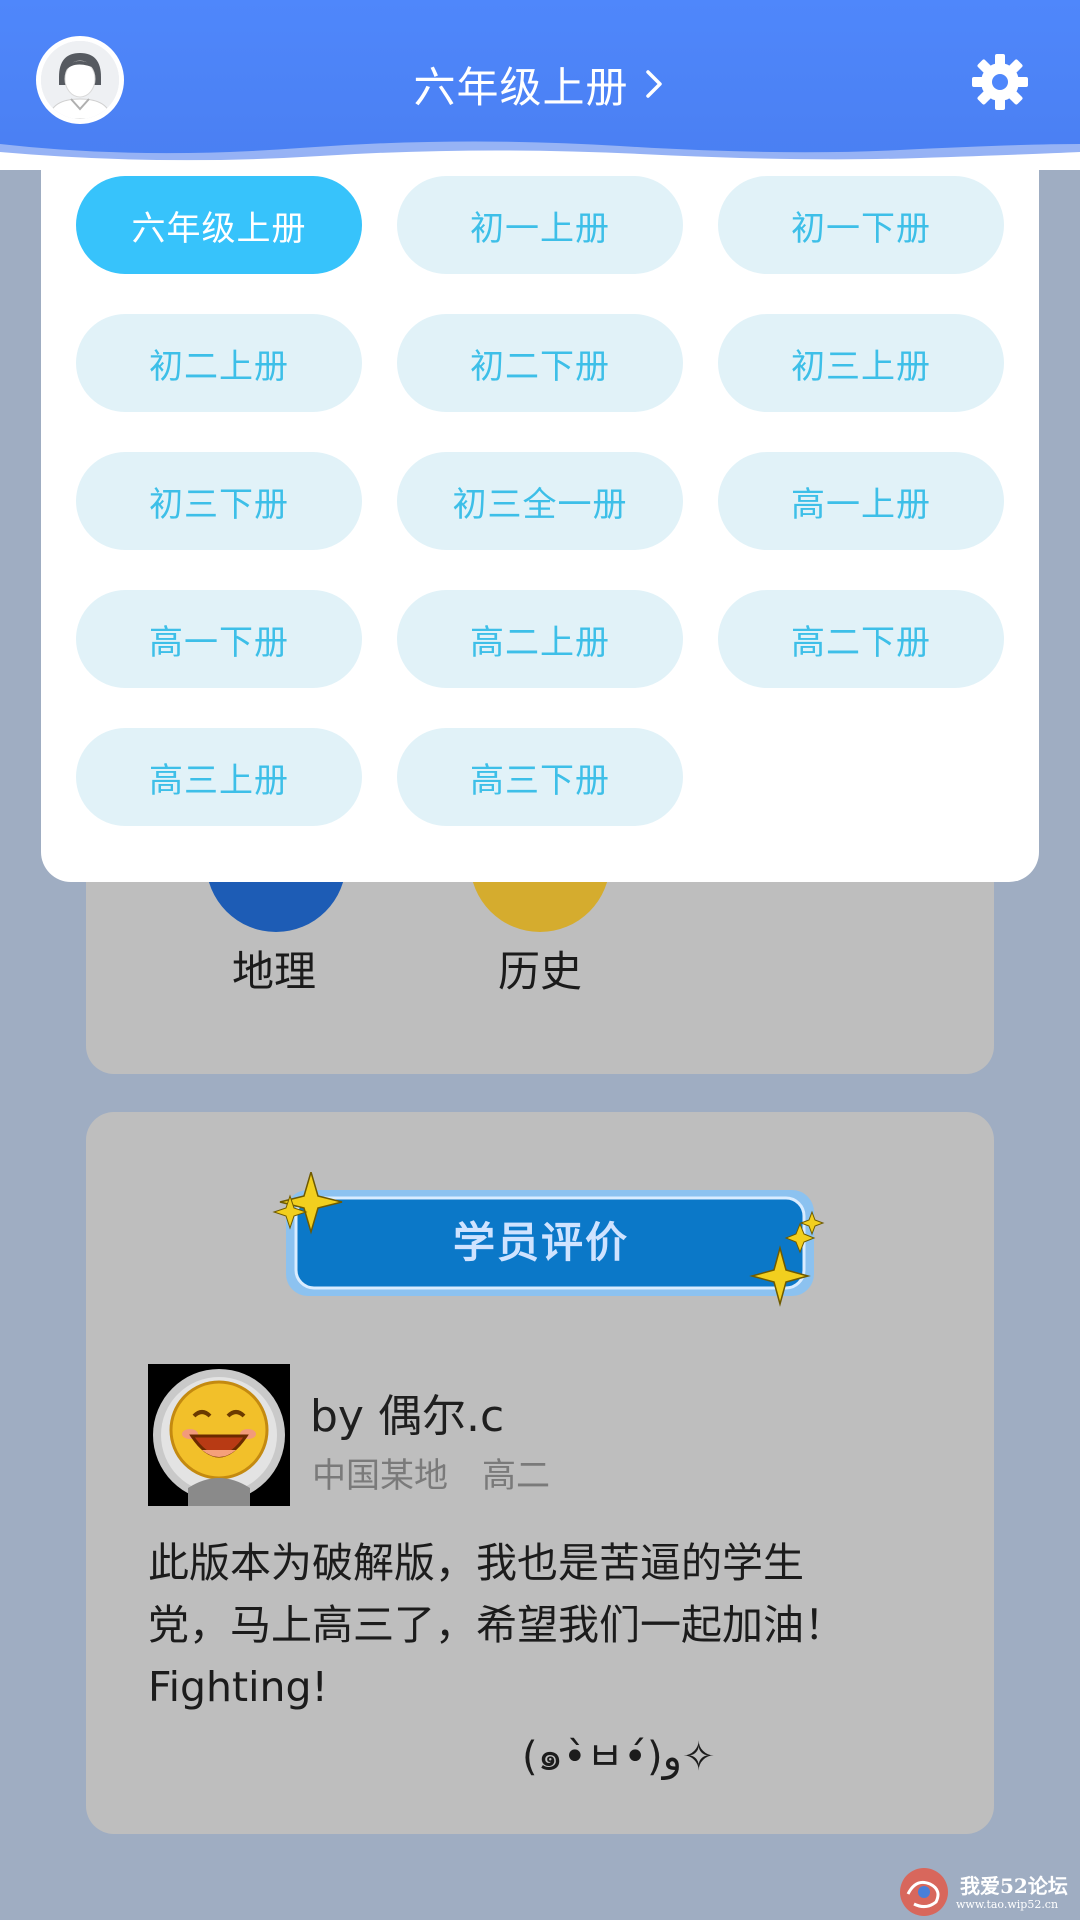  I want to click on header-wave, so click(540, 155).